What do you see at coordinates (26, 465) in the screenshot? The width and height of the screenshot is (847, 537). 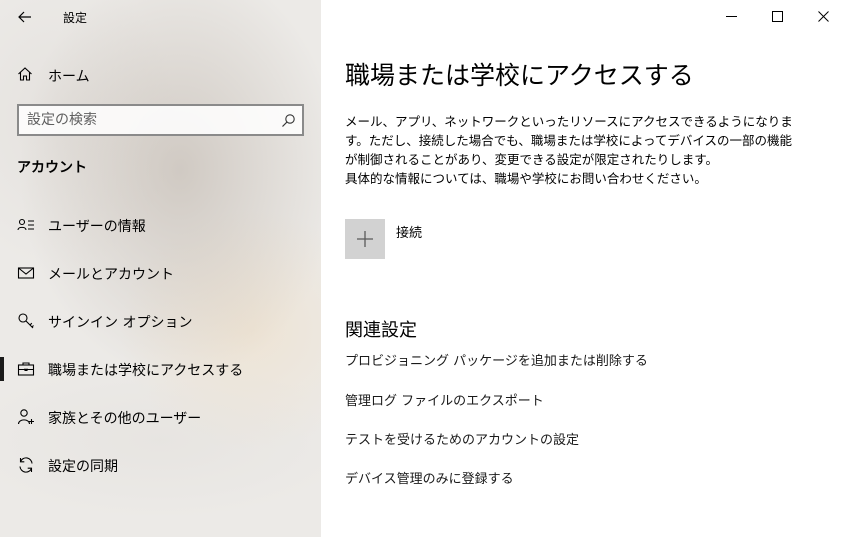 I see `sync-icon` at bounding box center [26, 465].